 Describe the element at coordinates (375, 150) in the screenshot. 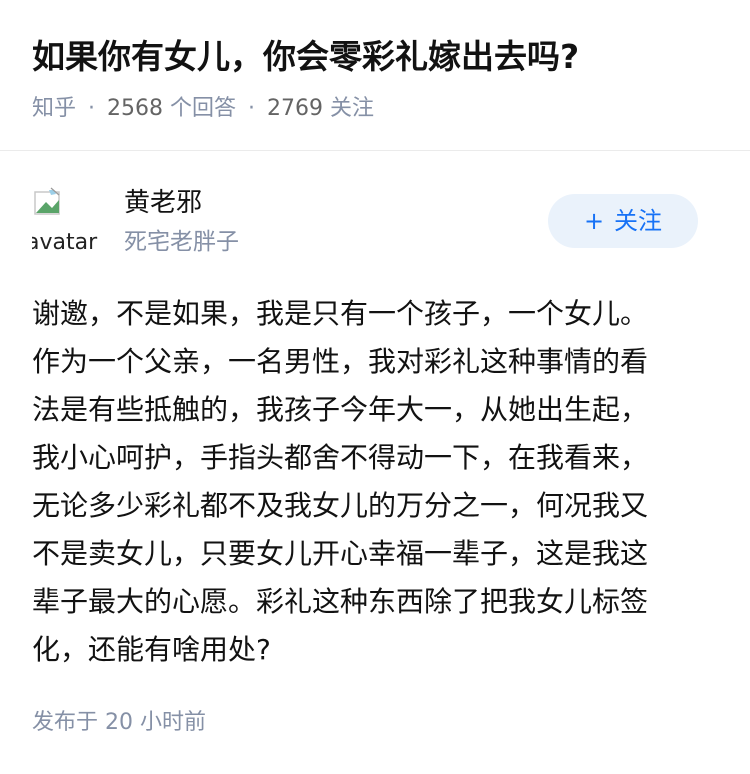

I see `divider` at that location.